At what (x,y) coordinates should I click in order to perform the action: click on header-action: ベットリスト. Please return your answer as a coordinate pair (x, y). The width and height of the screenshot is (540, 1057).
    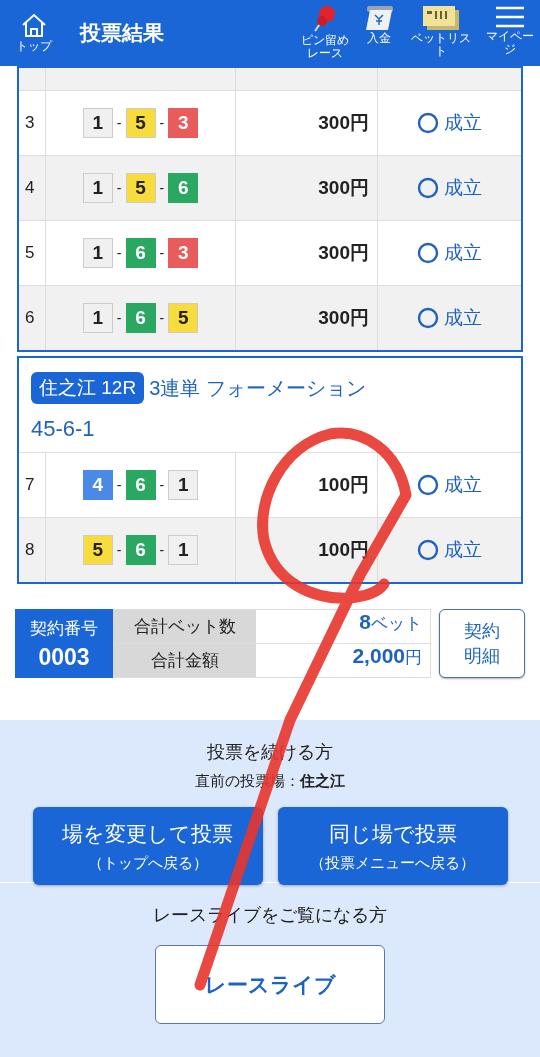
    Looking at the image, I should click on (441, 33).